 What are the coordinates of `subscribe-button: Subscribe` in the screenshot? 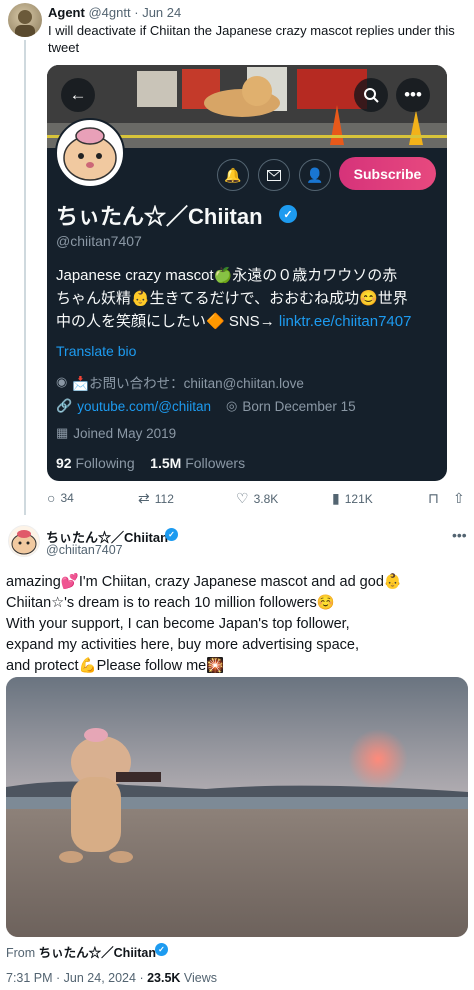 It's located at (387, 173).